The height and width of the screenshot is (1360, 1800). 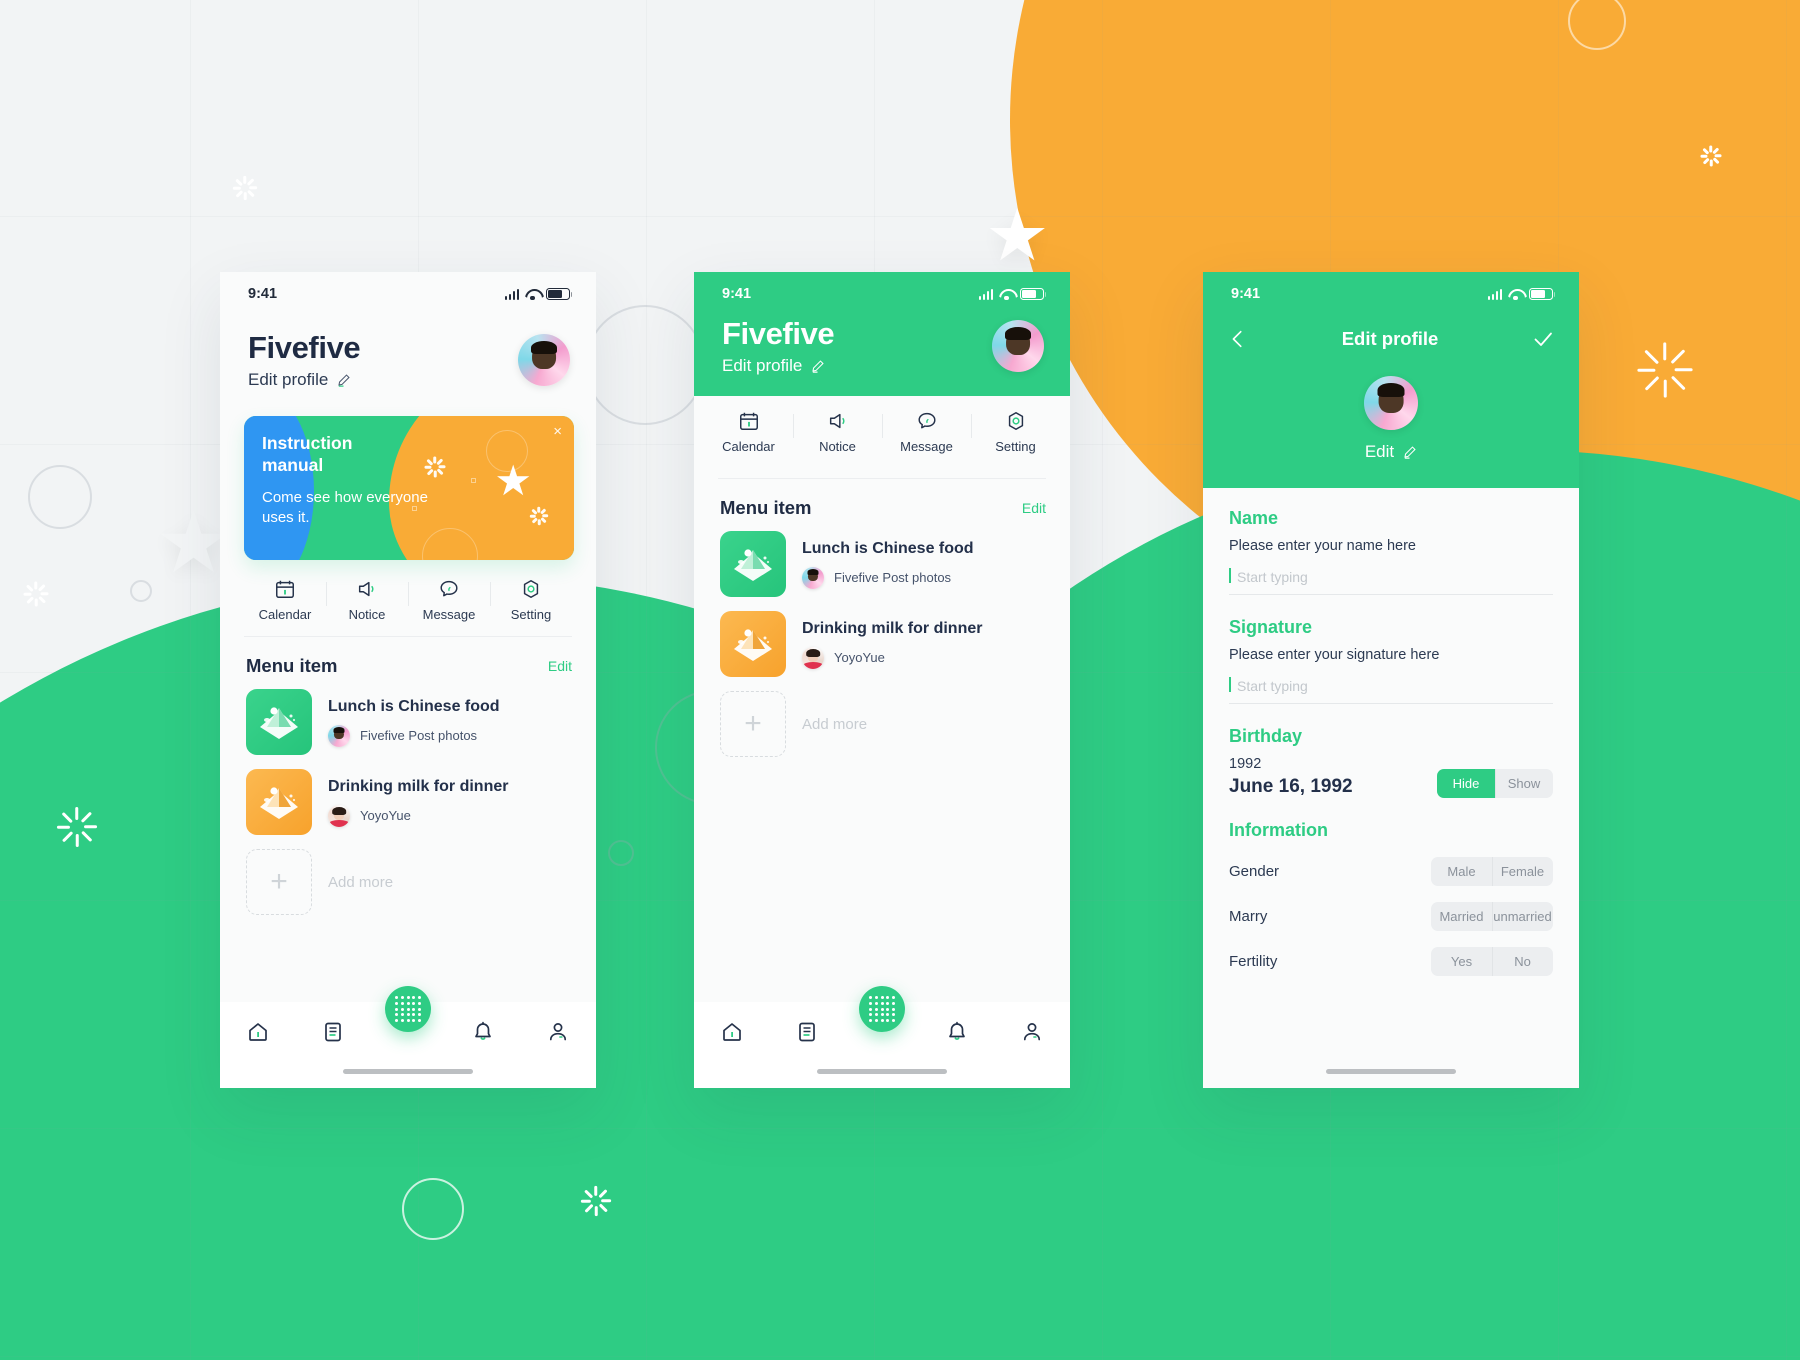 I want to click on fertility-toggle: Yes No, so click(x=1492, y=961).